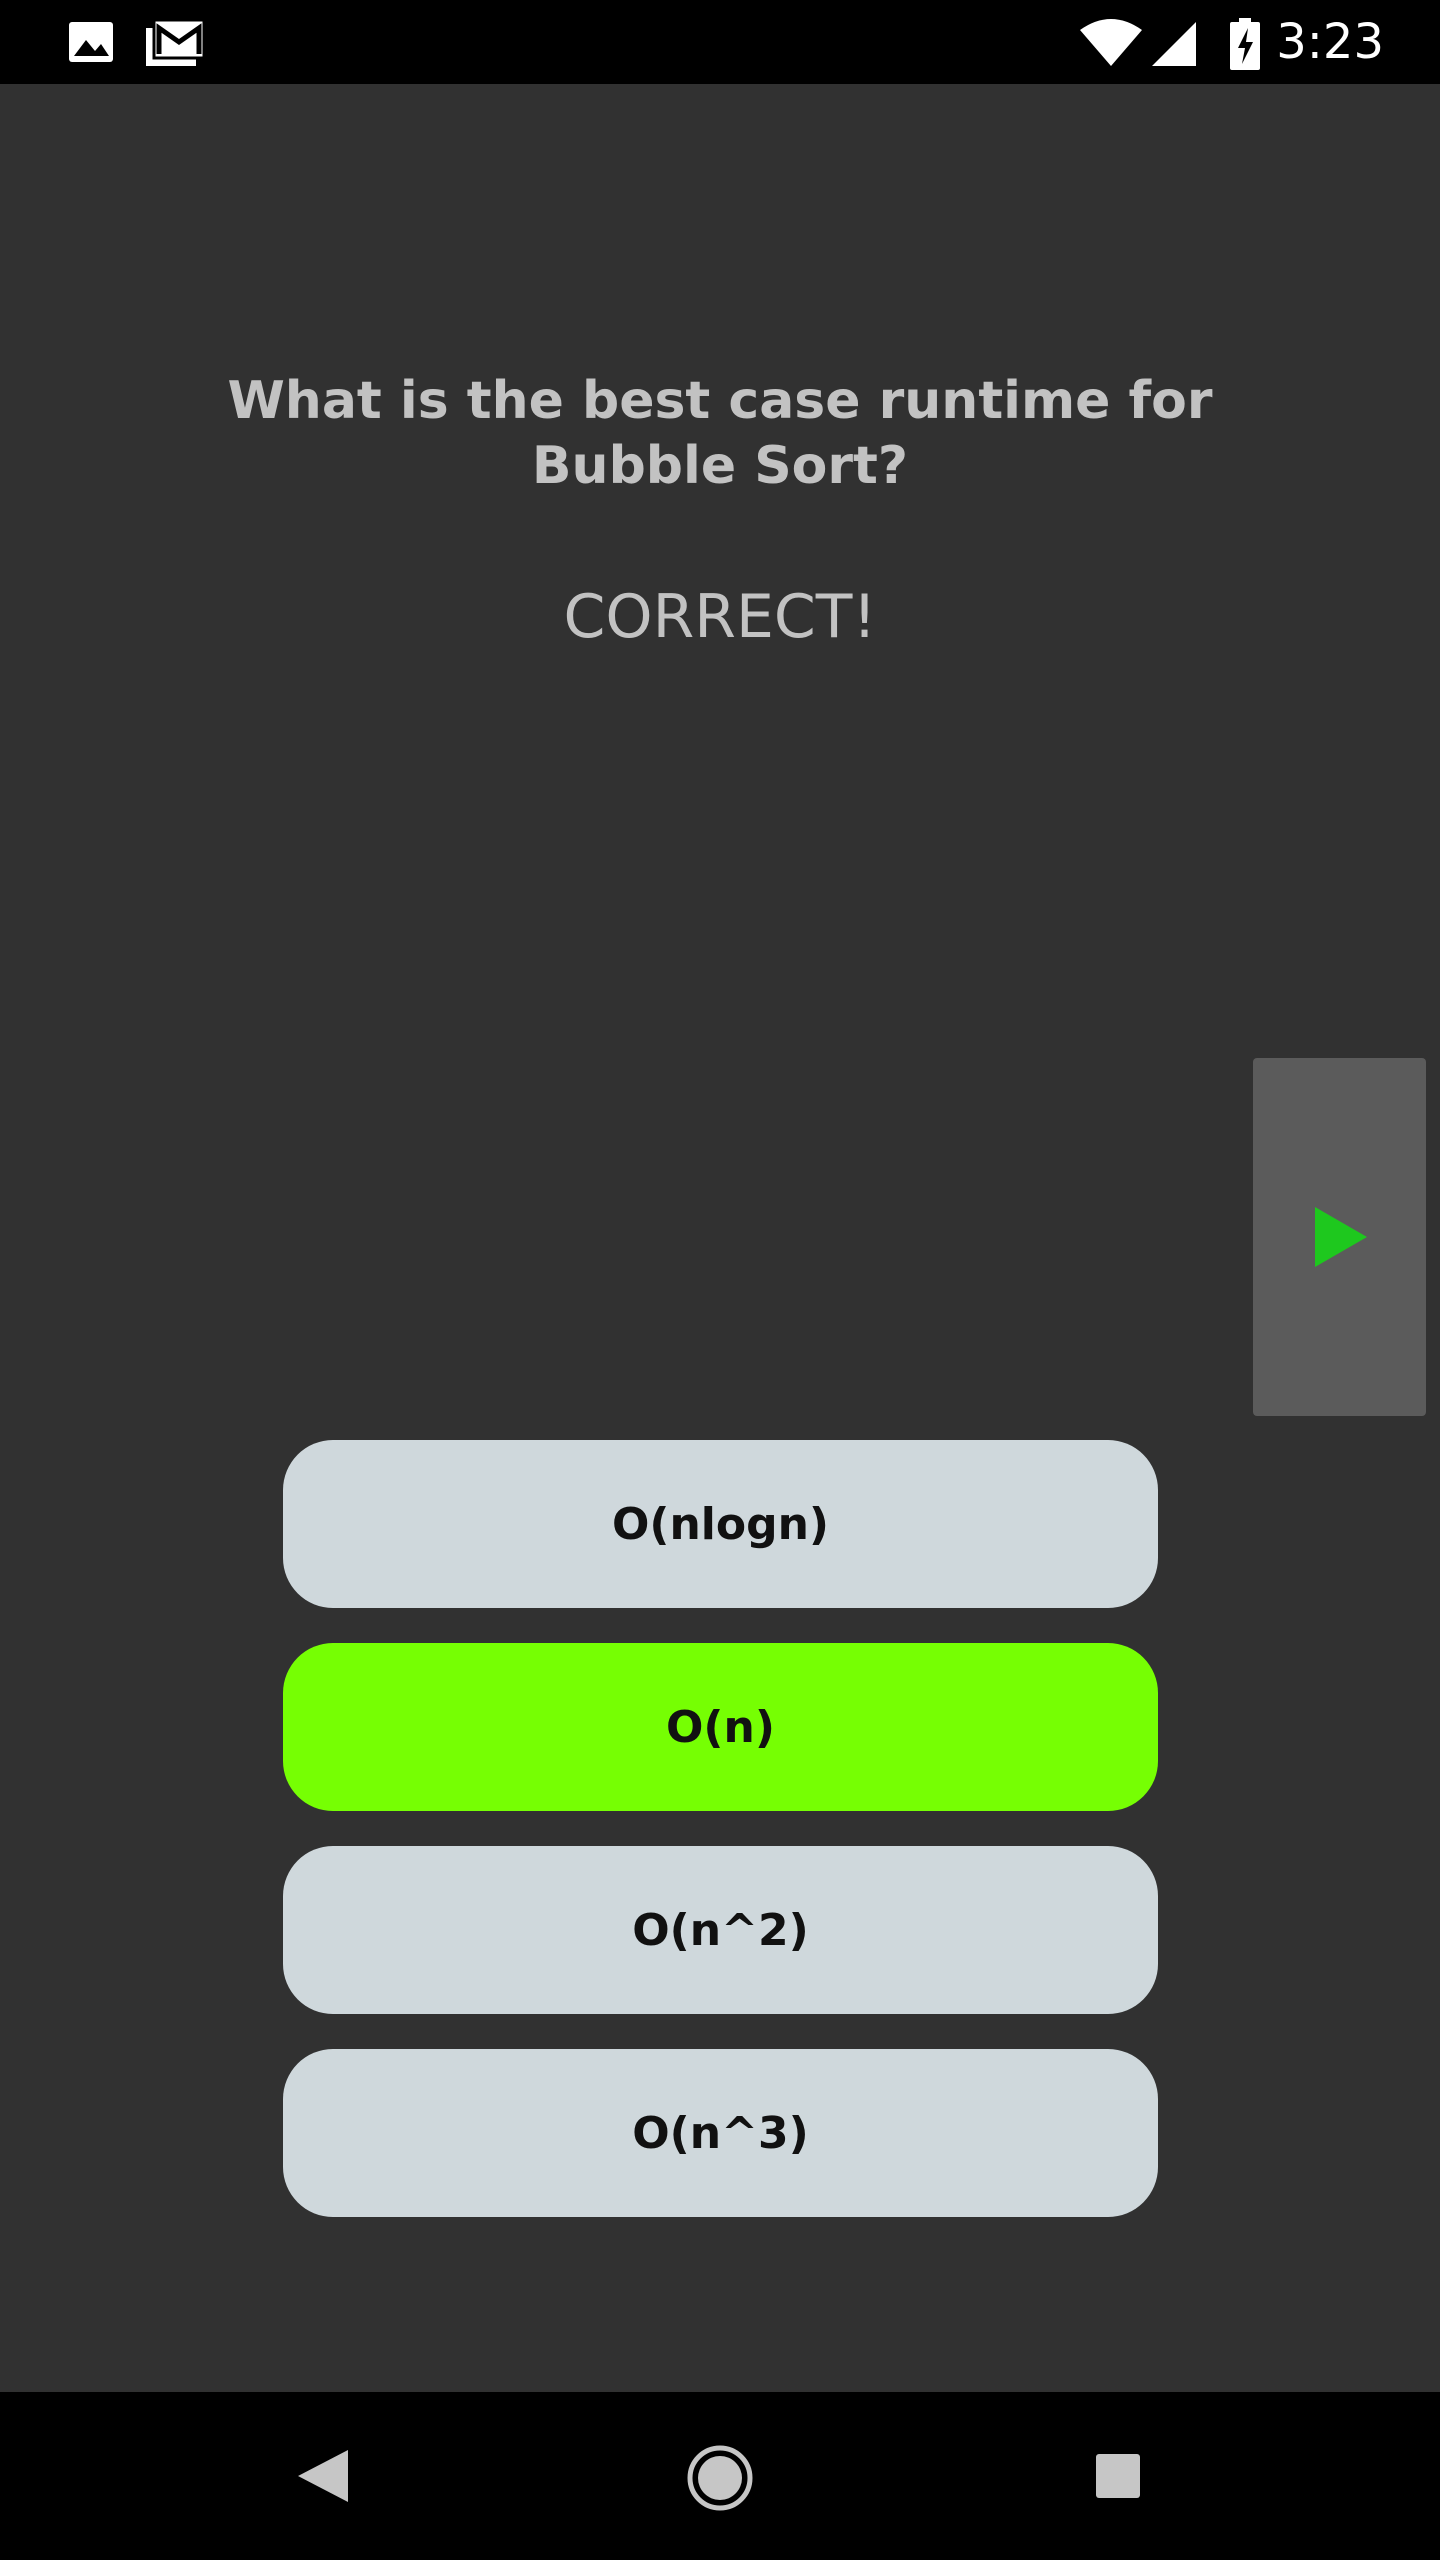  I want to click on answer-option-4-label: O(n^3), so click(720, 2133).